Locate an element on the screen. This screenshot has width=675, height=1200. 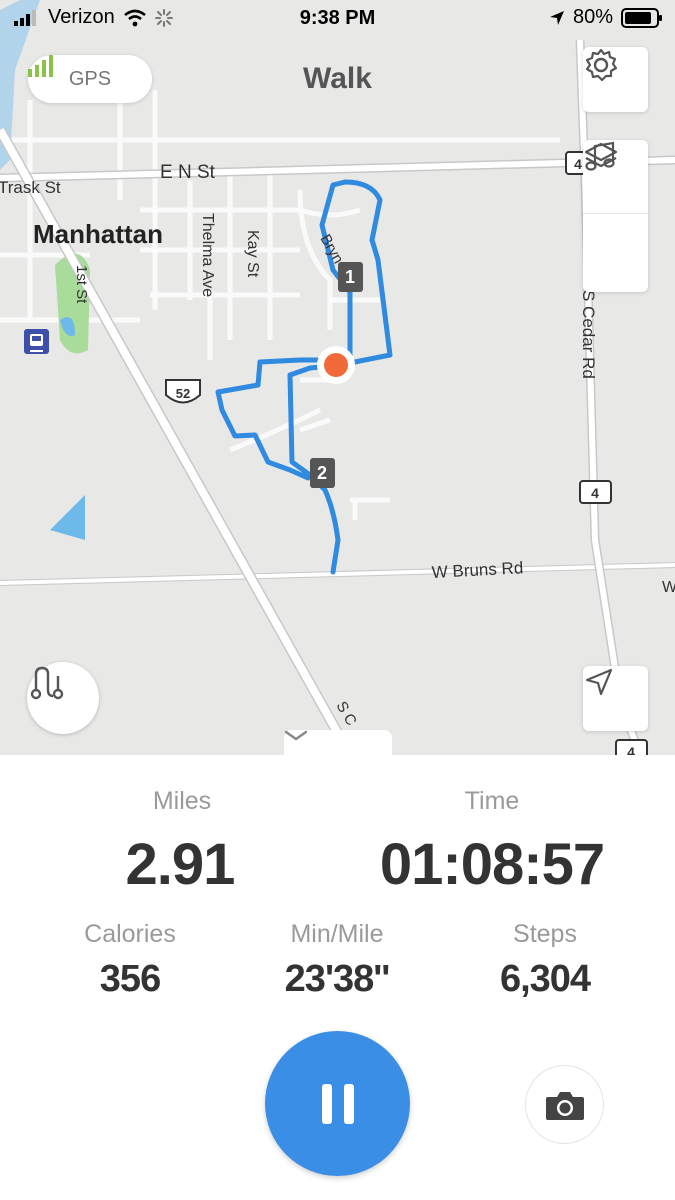
label-trask-st: Trask St is located at coordinates (30, 187).